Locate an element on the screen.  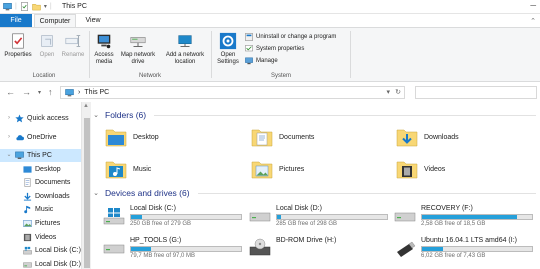
address-bar: › This PC ▾ ↻ is located at coordinates (232, 92).